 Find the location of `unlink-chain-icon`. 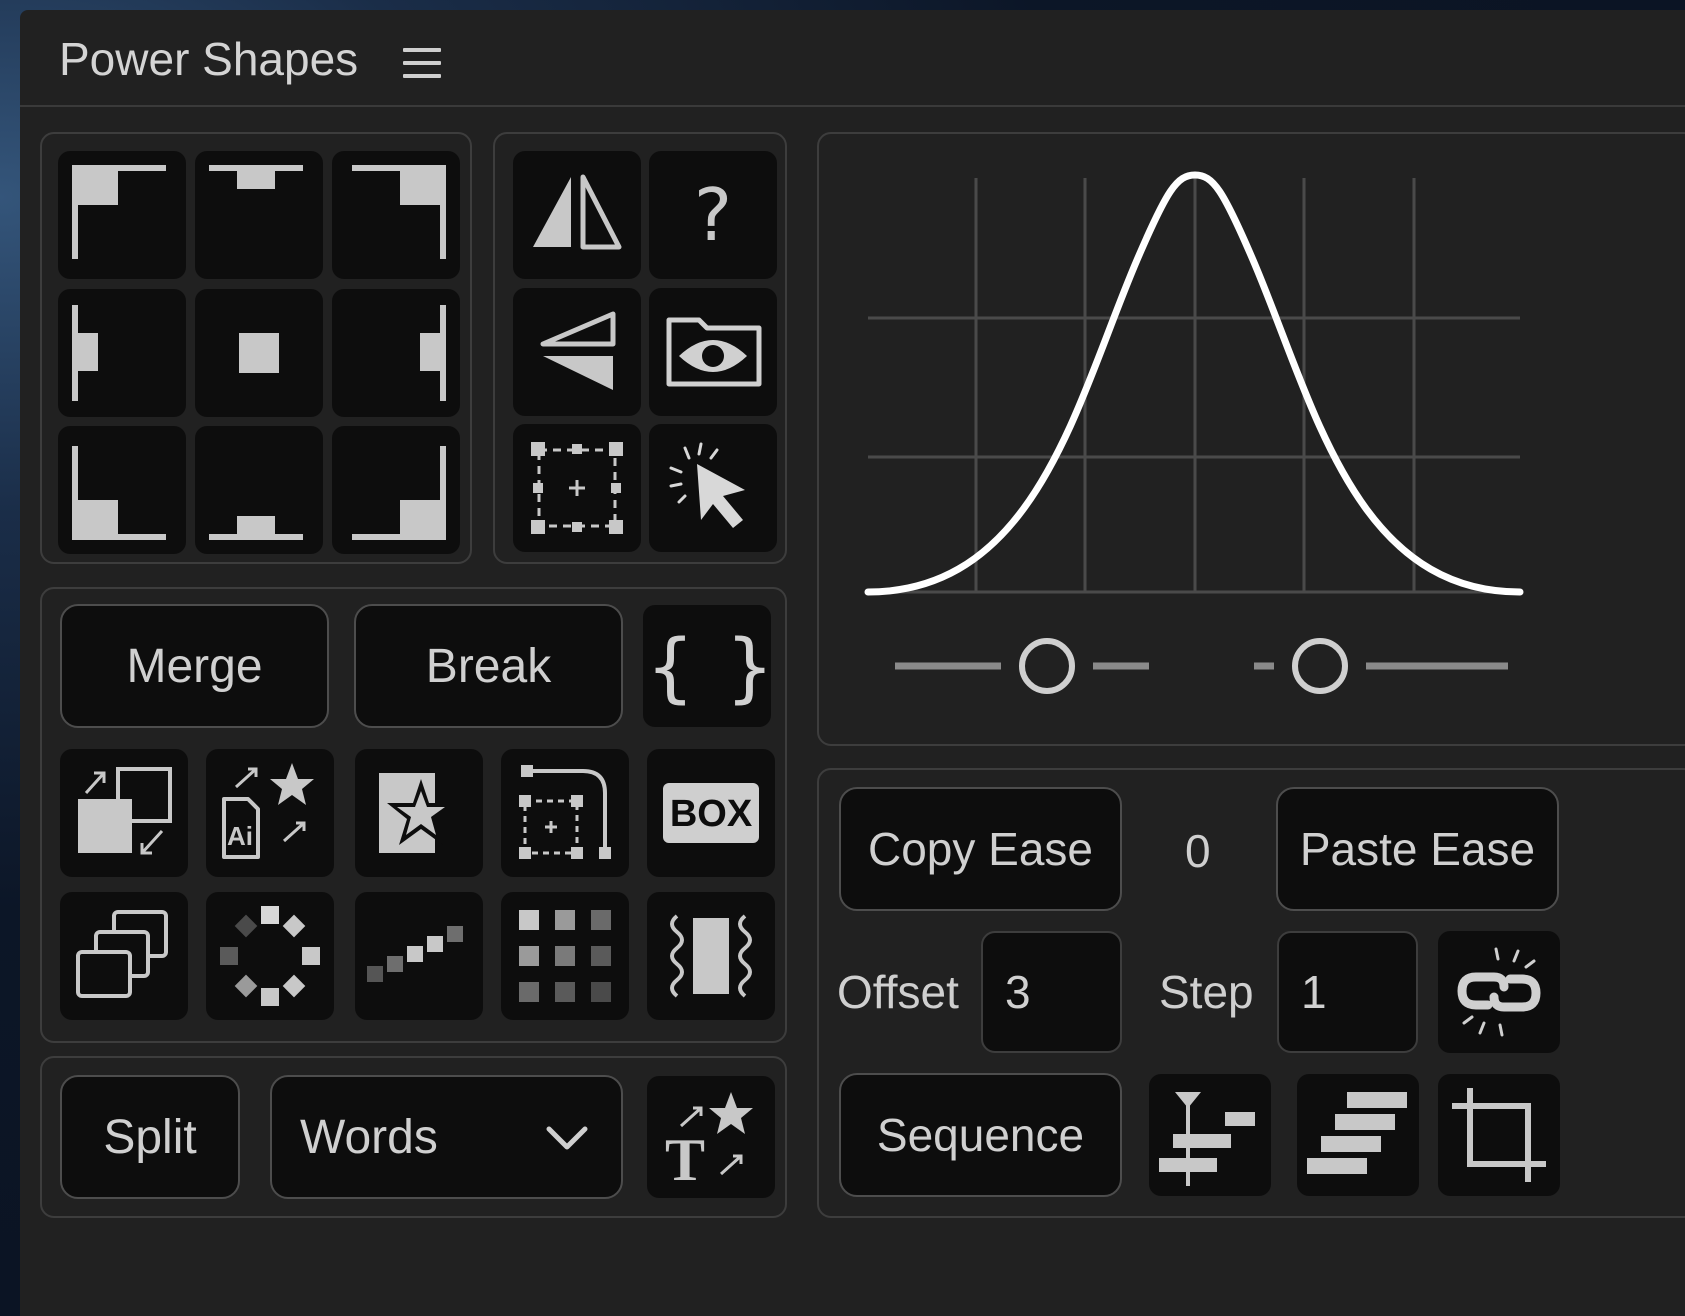

unlink-chain-icon is located at coordinates (1499, 992).